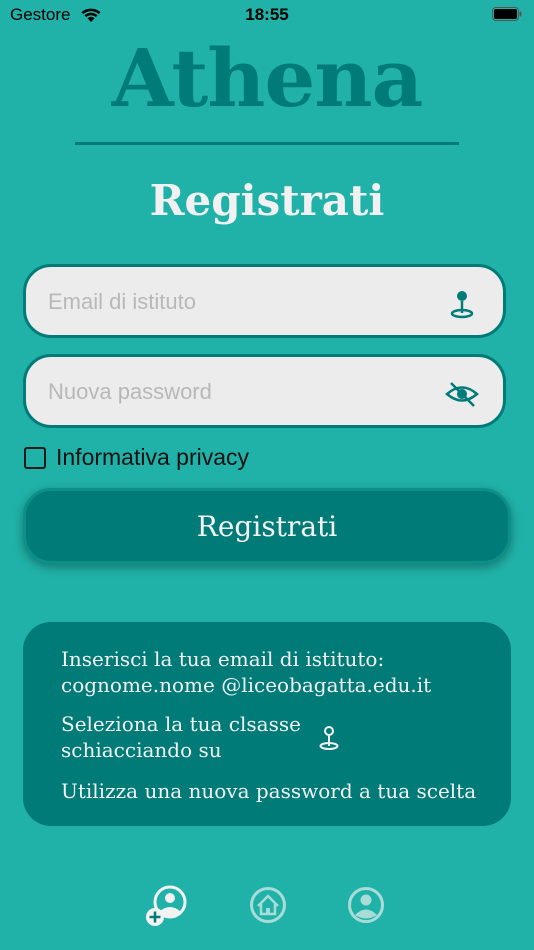 The height and width of the screenshot is (950, 534). I want to click on password-field, so click(238, 392).